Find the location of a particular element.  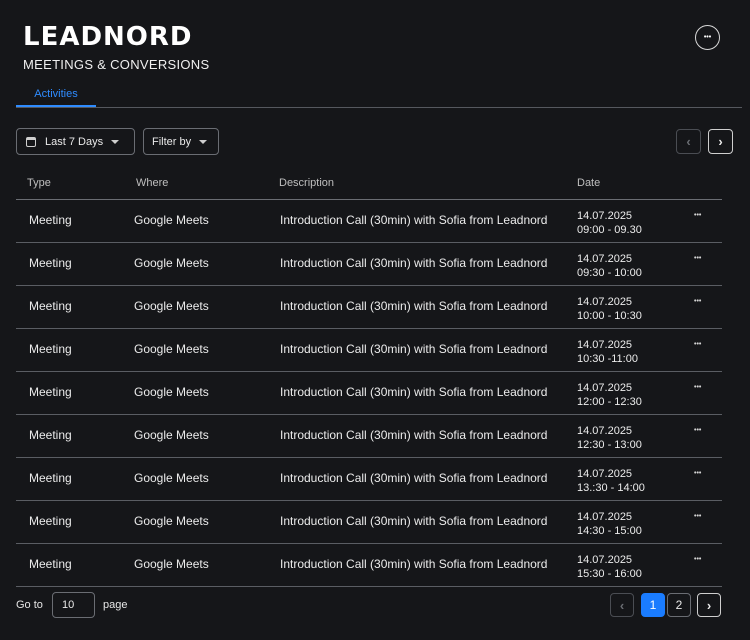

date-range-dropdown: Last 7 Days is located at coordinates (75, 141).